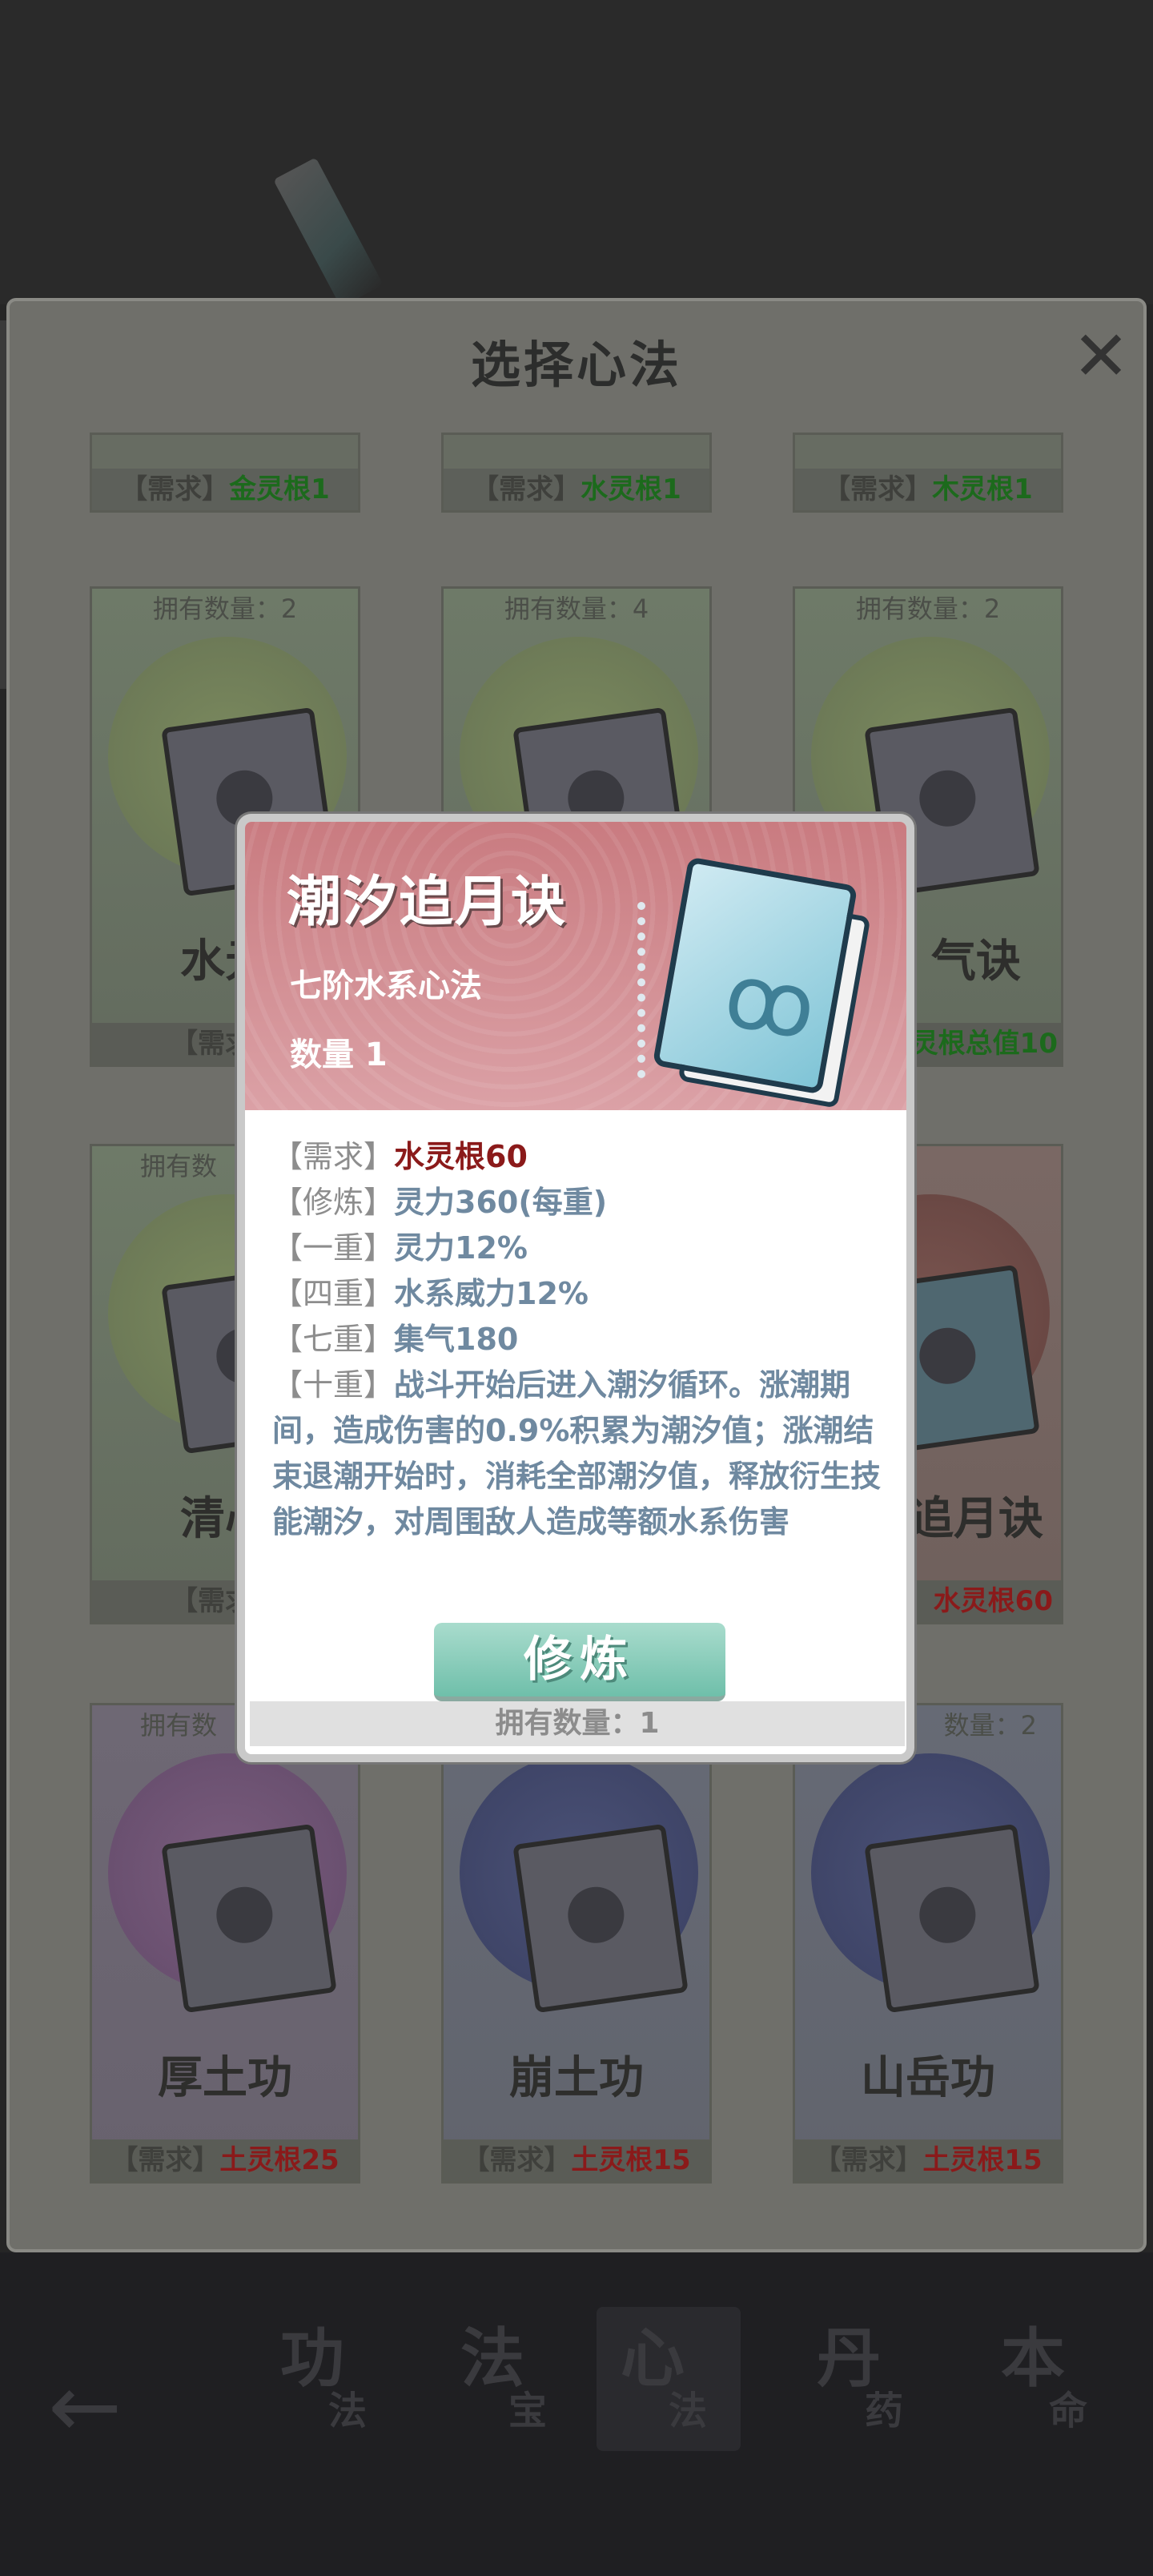  I want to click on method-card: 崩土功 【需求】土灵根15, so click(576, 1944).